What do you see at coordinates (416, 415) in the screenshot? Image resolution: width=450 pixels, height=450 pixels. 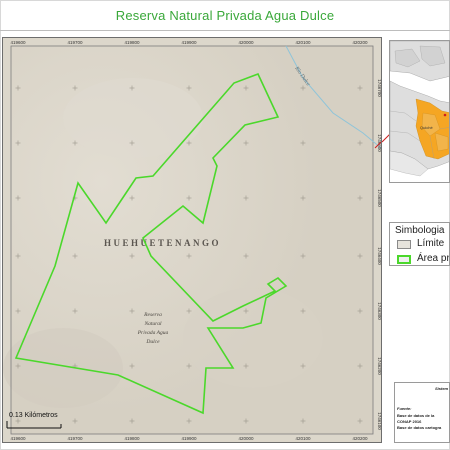 I see `source-line: Base de datos de la` at bounding box center [416, 415].